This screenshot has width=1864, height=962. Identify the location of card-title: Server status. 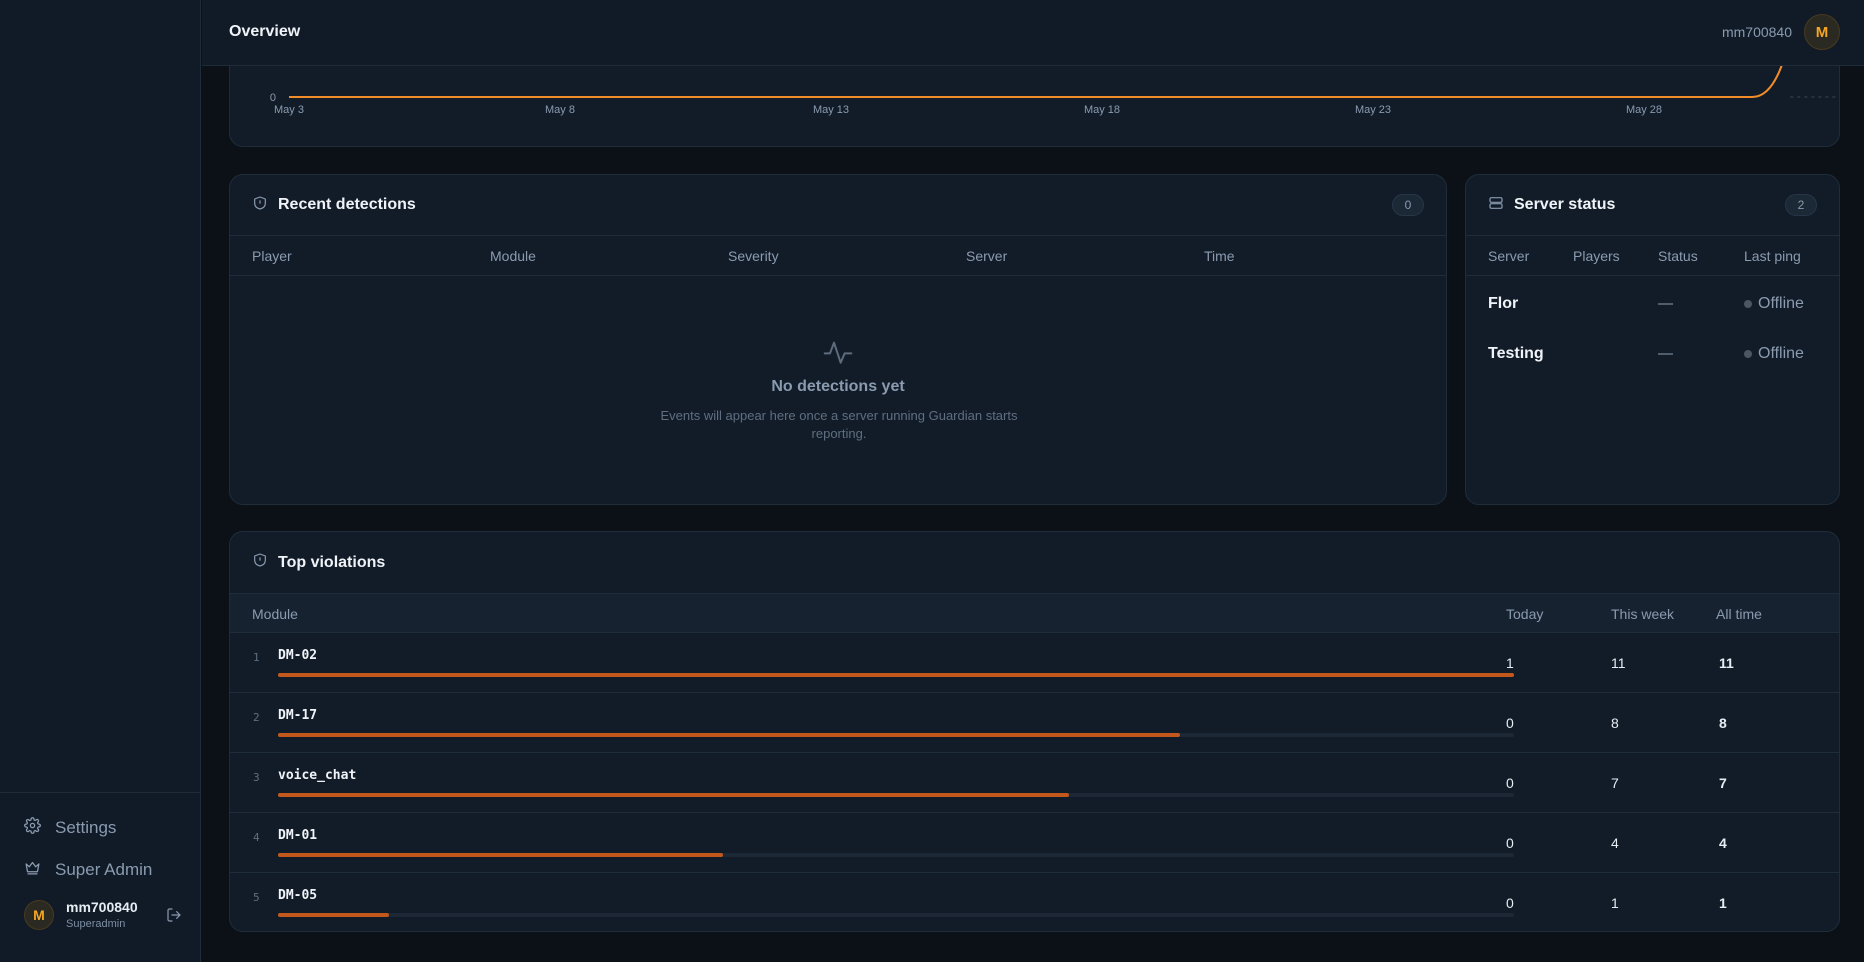
(1565, 204).